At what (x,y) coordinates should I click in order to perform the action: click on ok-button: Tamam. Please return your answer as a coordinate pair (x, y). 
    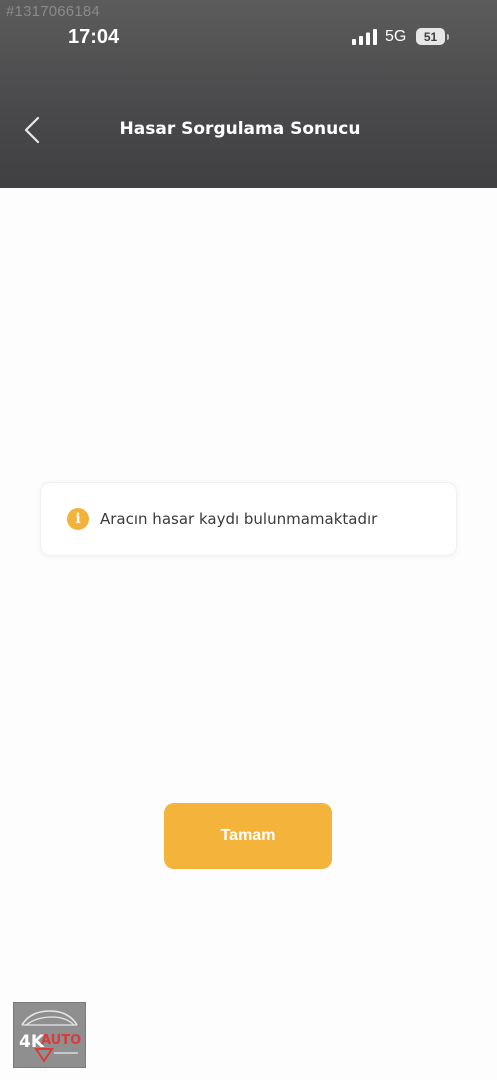
    Looking at the image, I should click on (248, 836).